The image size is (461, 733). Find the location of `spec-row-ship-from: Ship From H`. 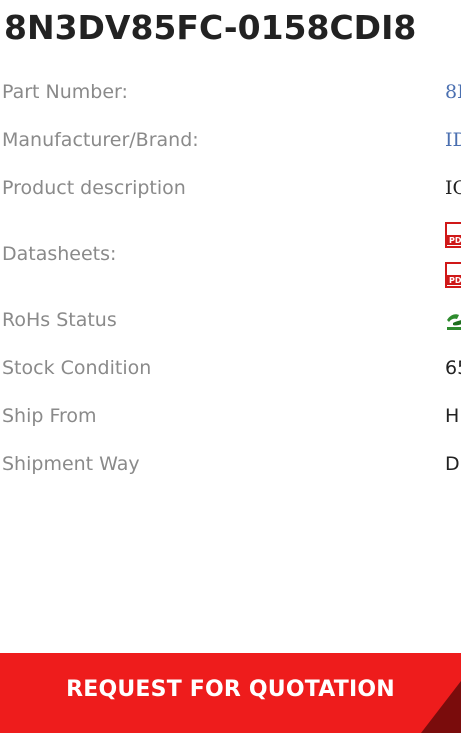

spec-row-ship-from: Ship From H is located at coordinates (230, 416).